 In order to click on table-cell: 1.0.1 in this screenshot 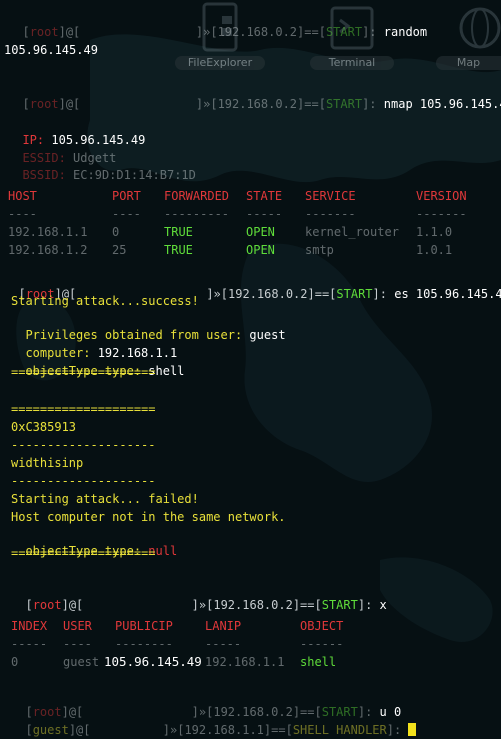, I will do `click(434, 250)`.